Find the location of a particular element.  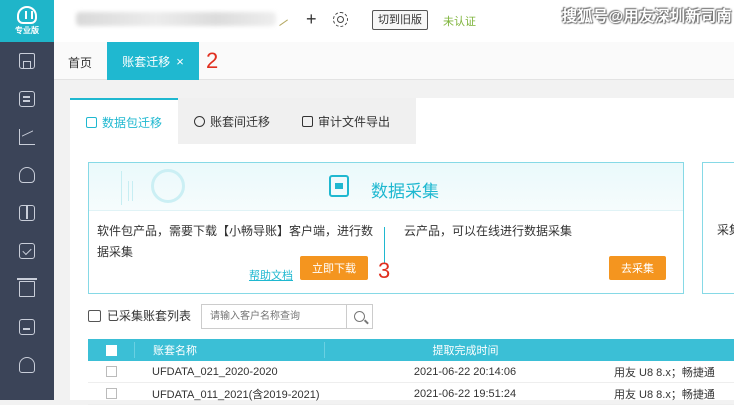

book-icon is located at coordinates (27, 213).